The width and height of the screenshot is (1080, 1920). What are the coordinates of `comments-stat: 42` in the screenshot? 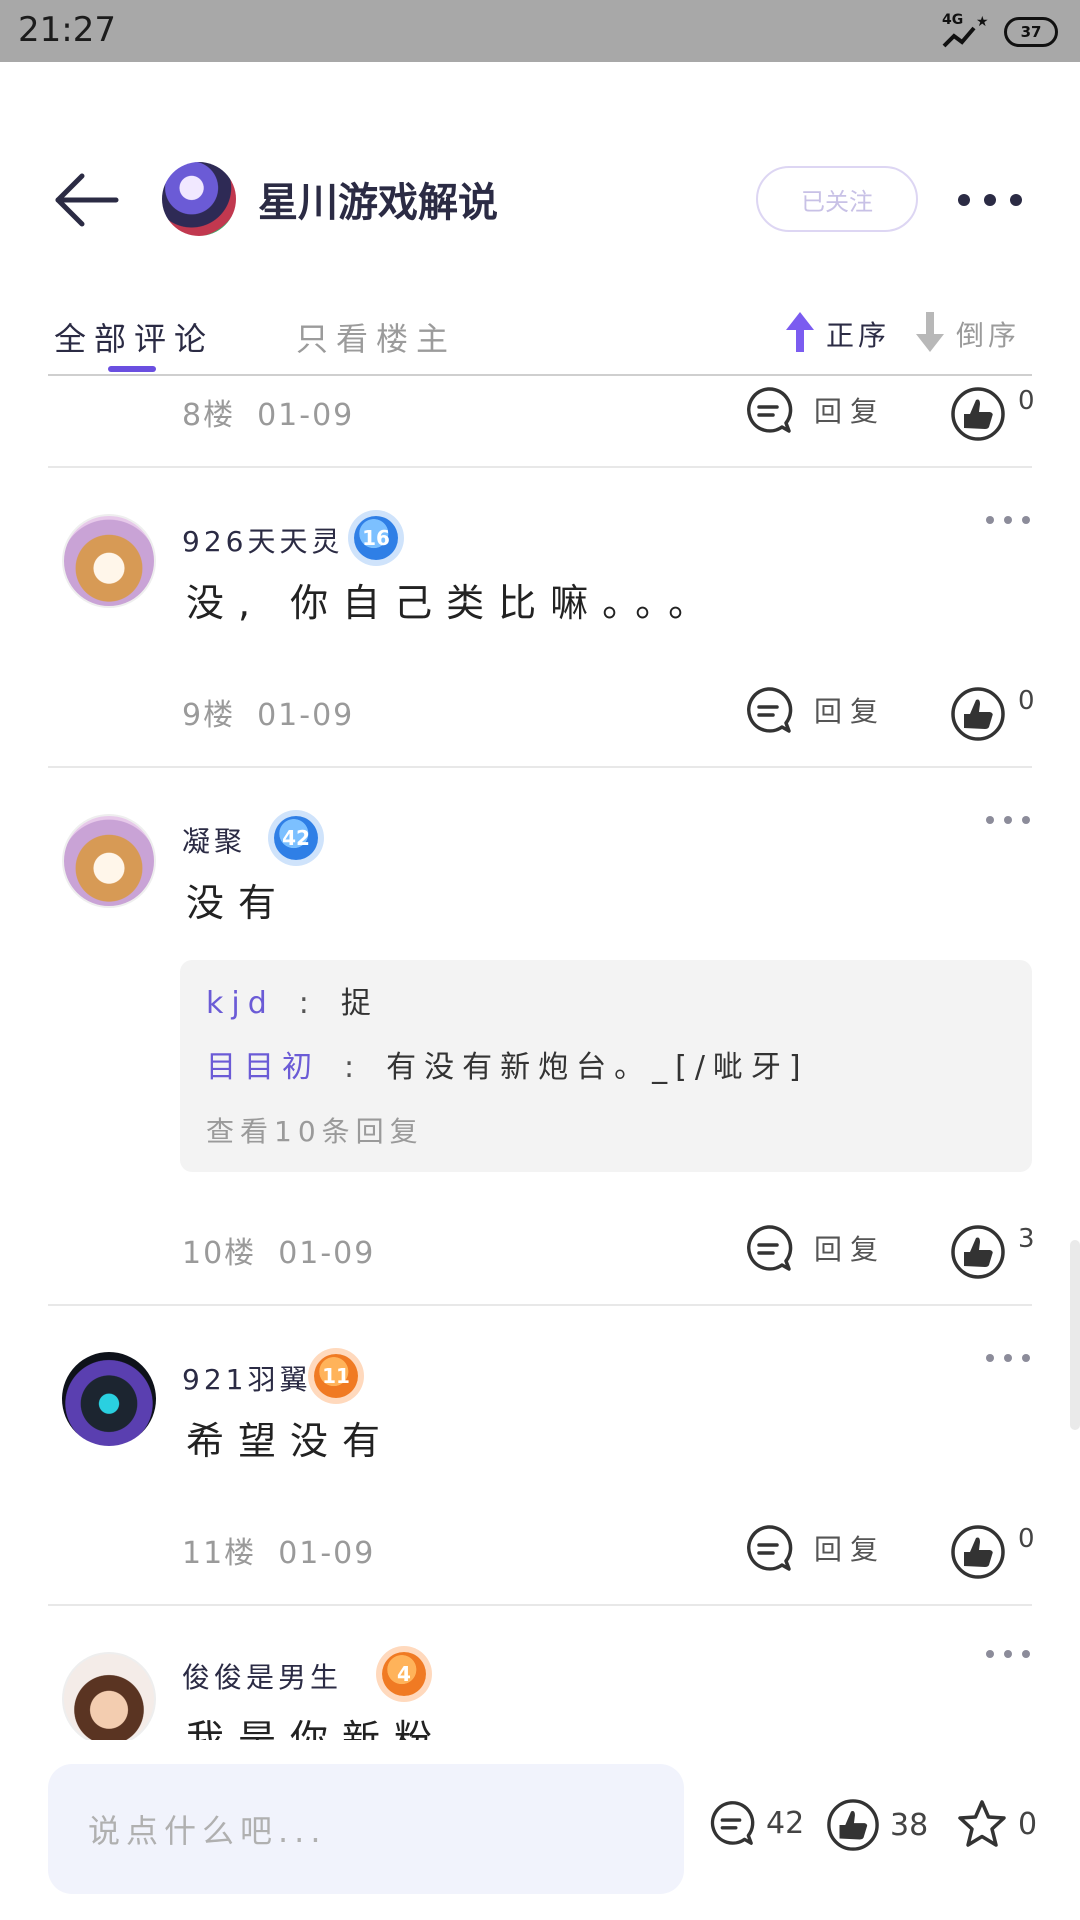 It's located at (755, 1823).